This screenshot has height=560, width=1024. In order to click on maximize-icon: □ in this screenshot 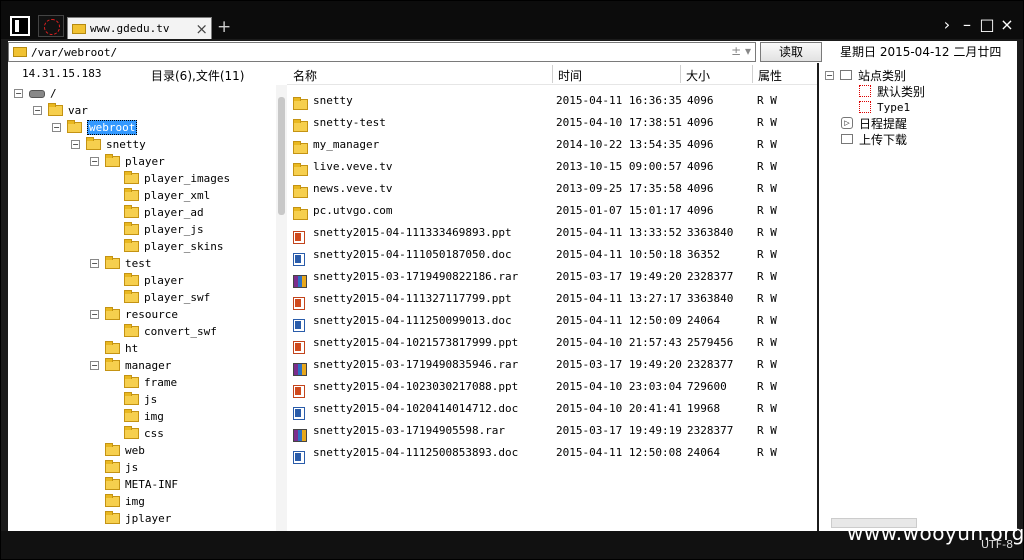, I will do `click(987, 25)`.